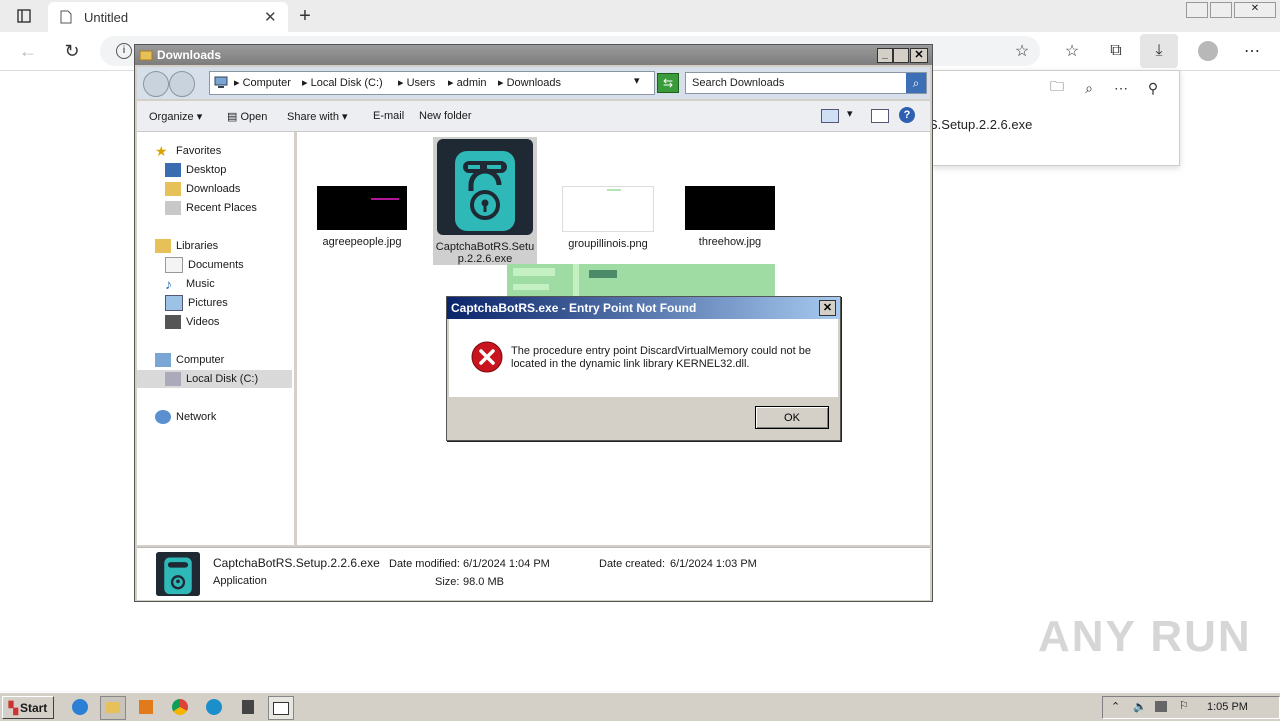  I want to click on file-item-selected: CaptchaBotRS.Setu p.2.2.6.exe, so click(485, 201).